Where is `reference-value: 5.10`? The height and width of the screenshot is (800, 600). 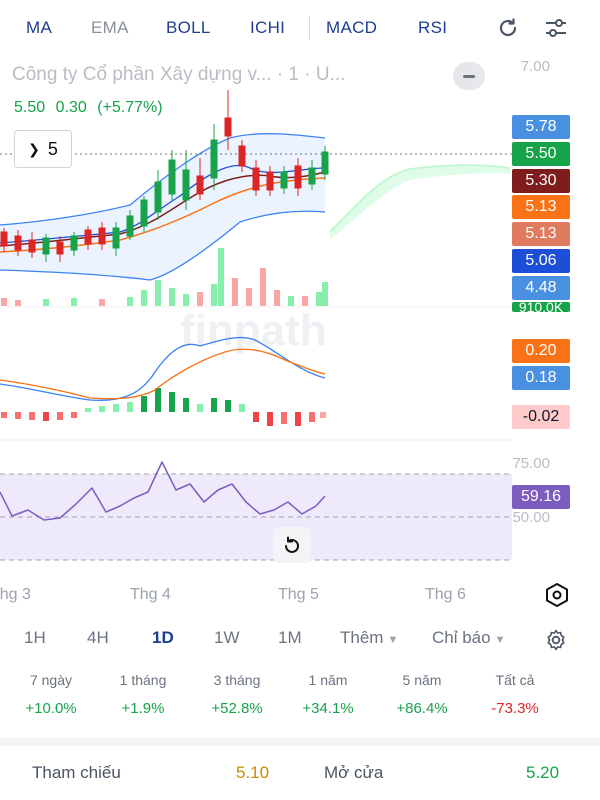 reference-value: 5.10 is located at coordinates (253, 772).